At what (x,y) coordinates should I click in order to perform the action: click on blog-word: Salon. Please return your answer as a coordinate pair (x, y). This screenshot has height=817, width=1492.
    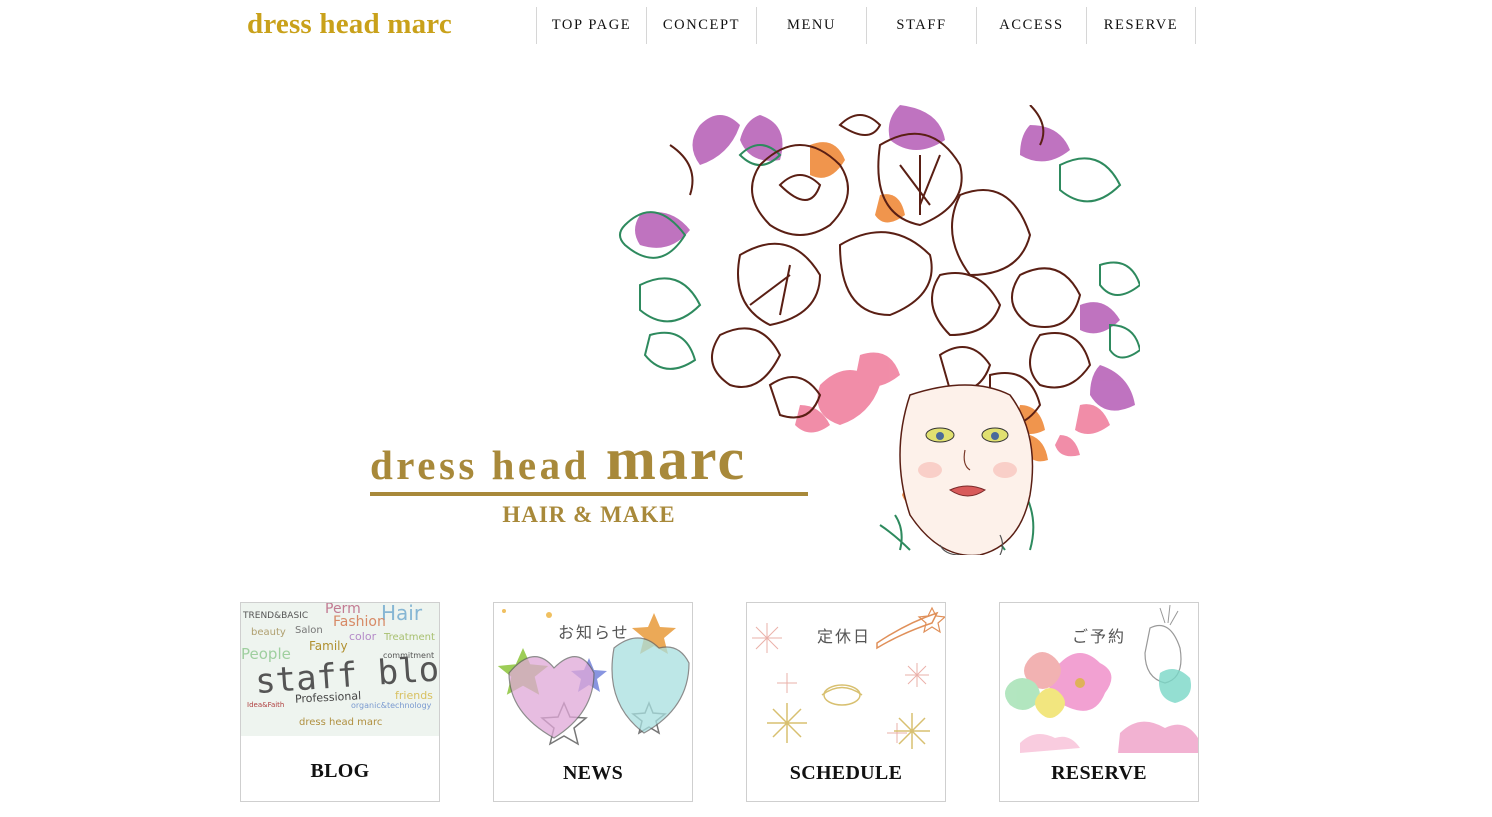
    Looking at the image, I should click on (309, 630).